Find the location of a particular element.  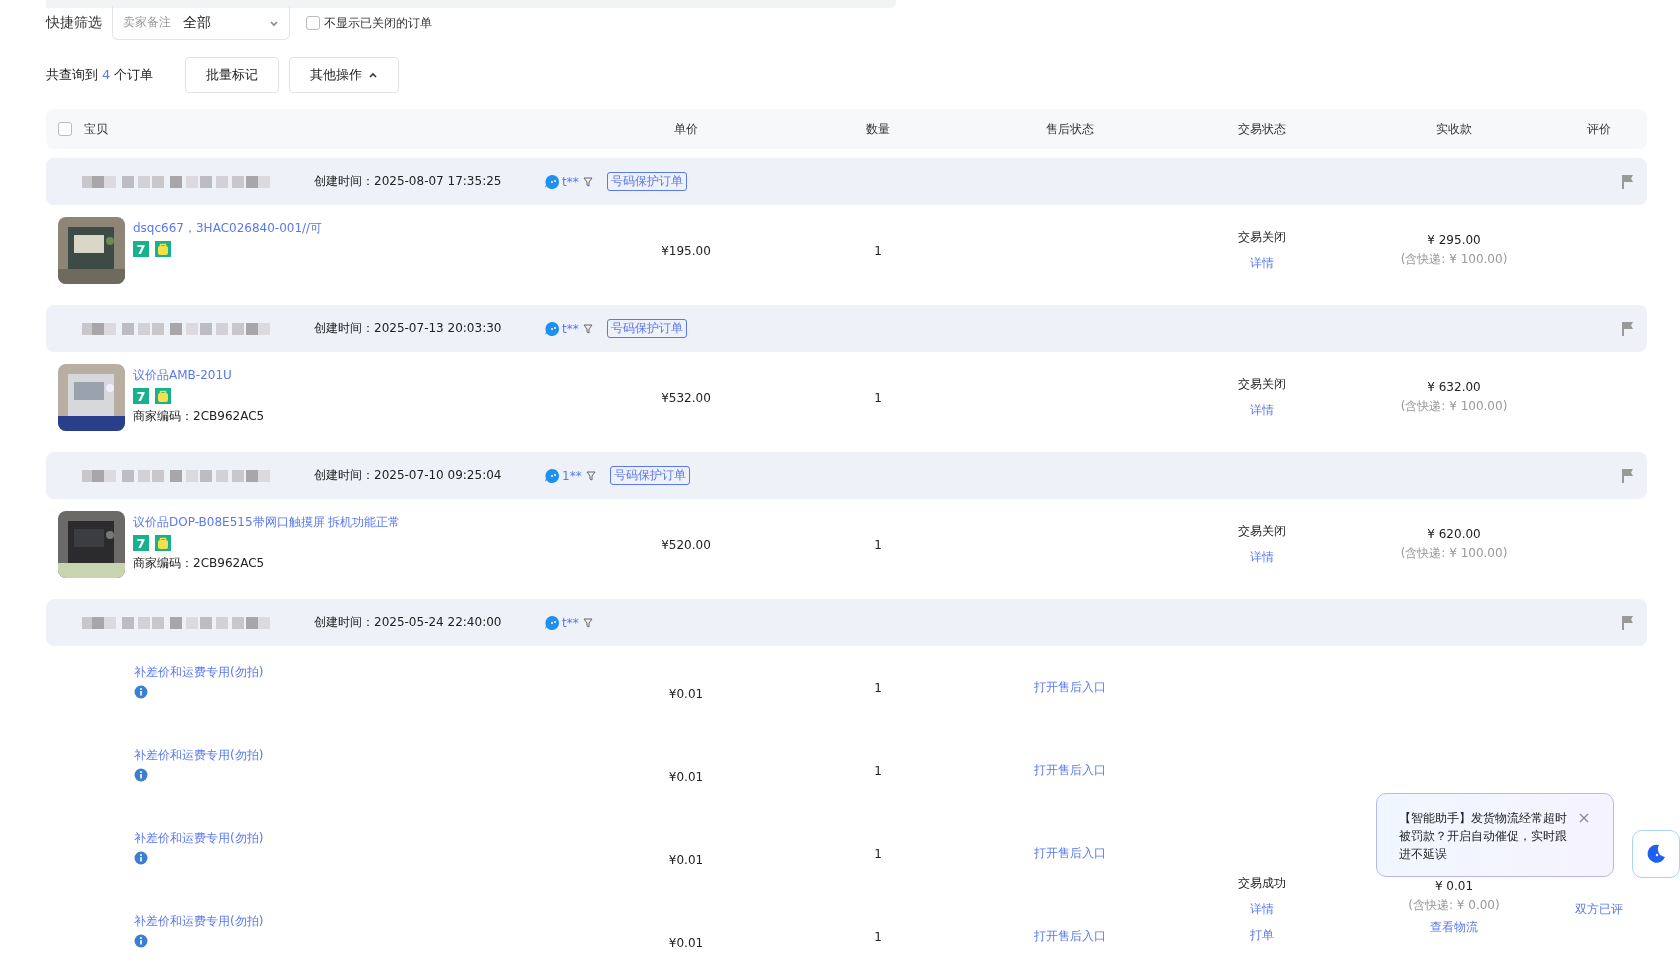

scrollbar is located at coordinates (471, 4).